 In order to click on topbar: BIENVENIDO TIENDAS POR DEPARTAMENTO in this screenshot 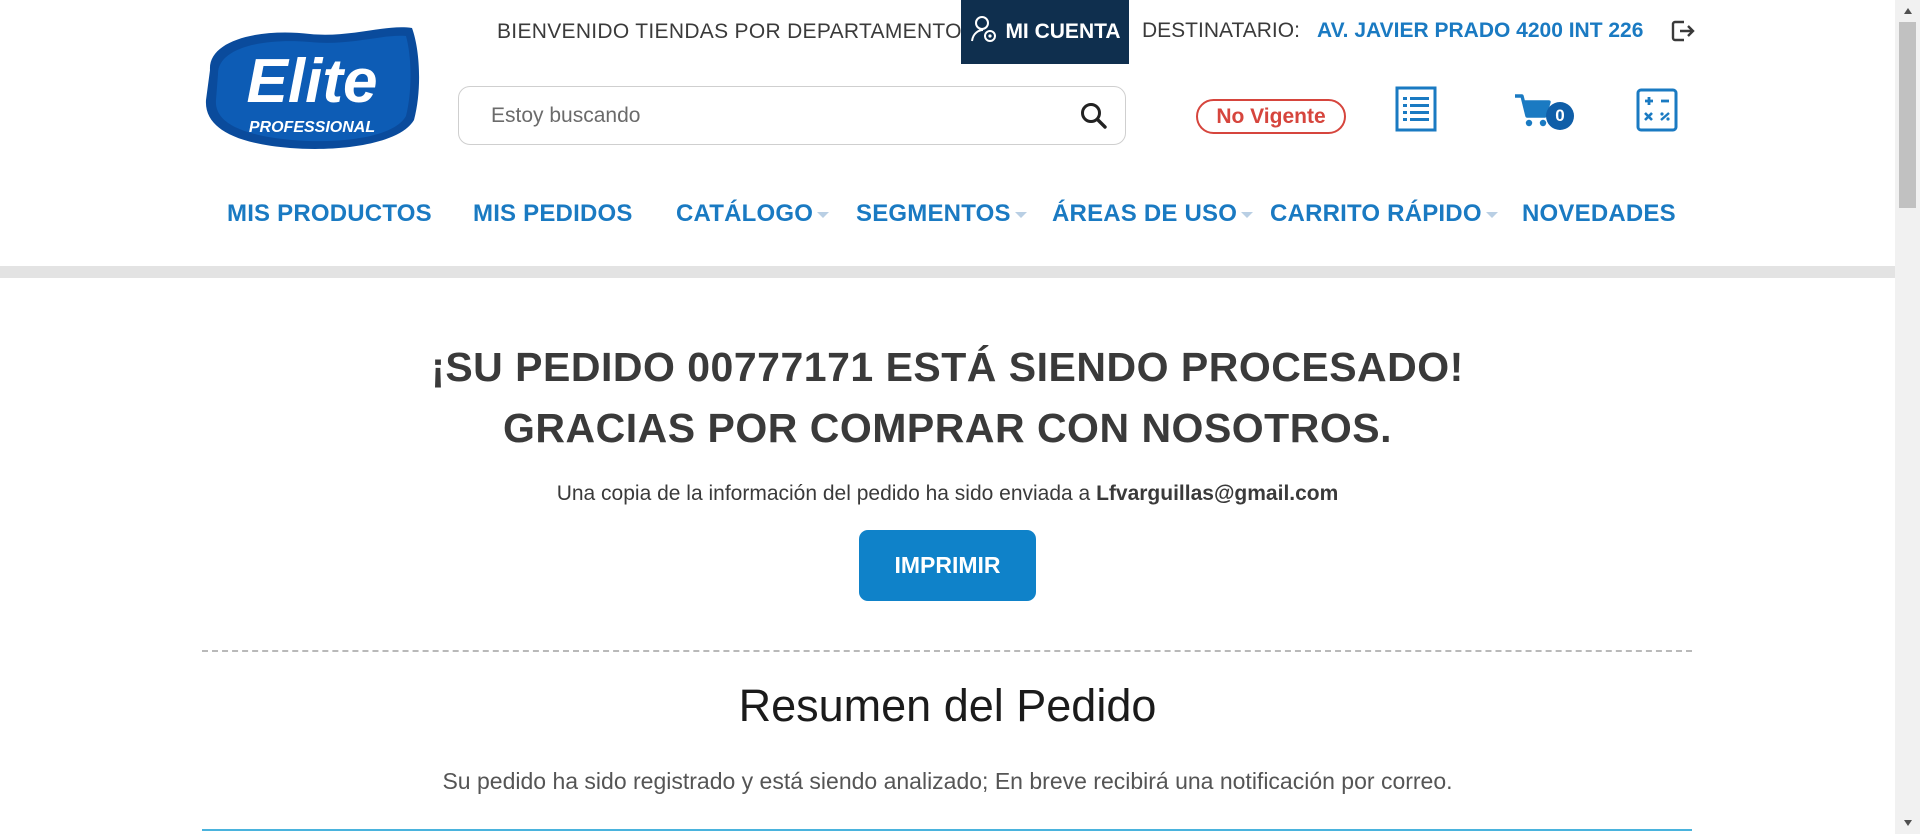, I will do `click(721, 32)`.